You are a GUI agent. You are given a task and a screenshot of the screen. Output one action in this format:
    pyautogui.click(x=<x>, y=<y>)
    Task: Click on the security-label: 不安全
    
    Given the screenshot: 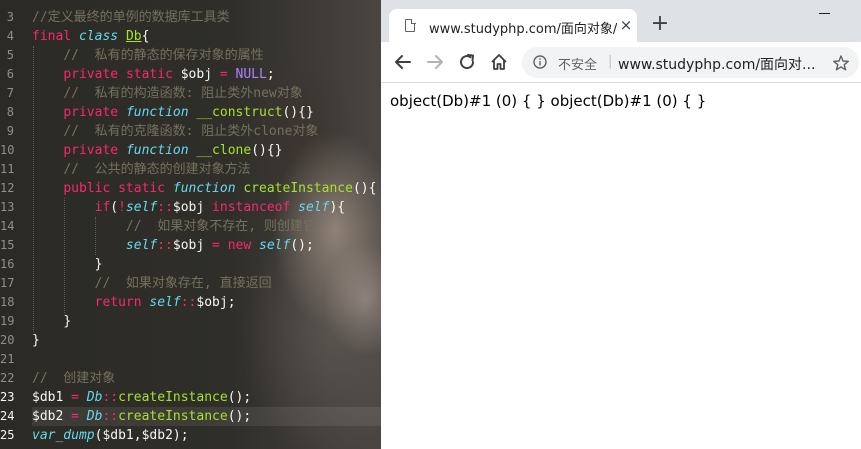 What is the action you would take?
    pyautogui.click(x=577, y=63)
    